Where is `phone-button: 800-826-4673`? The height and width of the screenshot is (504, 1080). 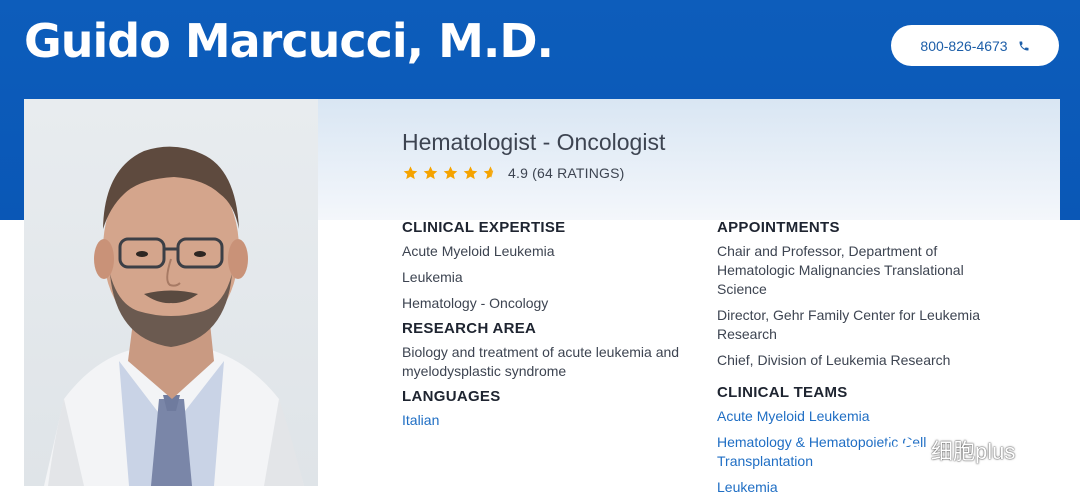 phone-button: 800-826-4673 is located at coordinates (975, 45).